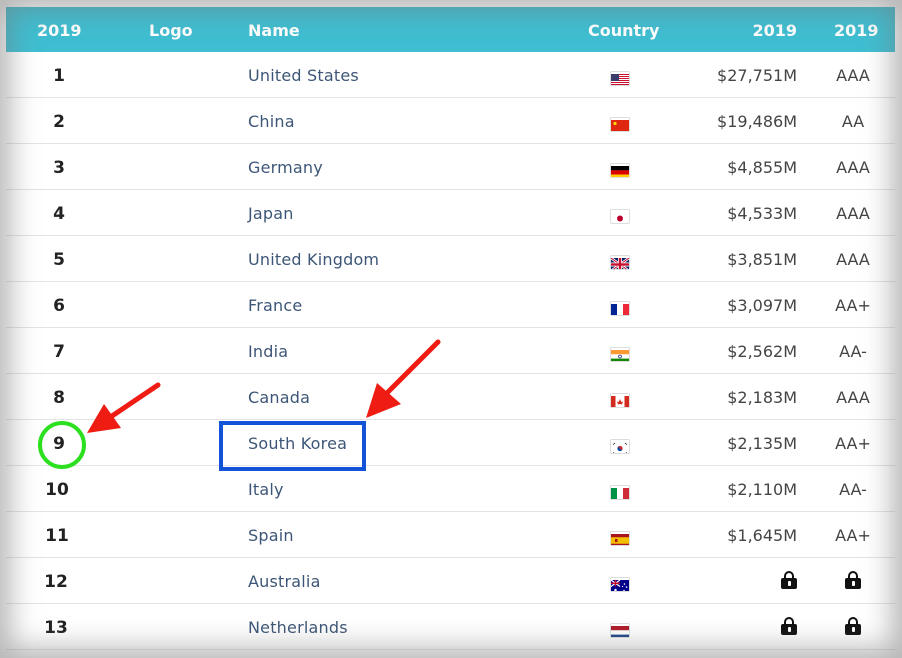  What do you see at coordinates (264, 386) in the screenshot?
I see `annotation-arrows` at bounding box center [264, 386].